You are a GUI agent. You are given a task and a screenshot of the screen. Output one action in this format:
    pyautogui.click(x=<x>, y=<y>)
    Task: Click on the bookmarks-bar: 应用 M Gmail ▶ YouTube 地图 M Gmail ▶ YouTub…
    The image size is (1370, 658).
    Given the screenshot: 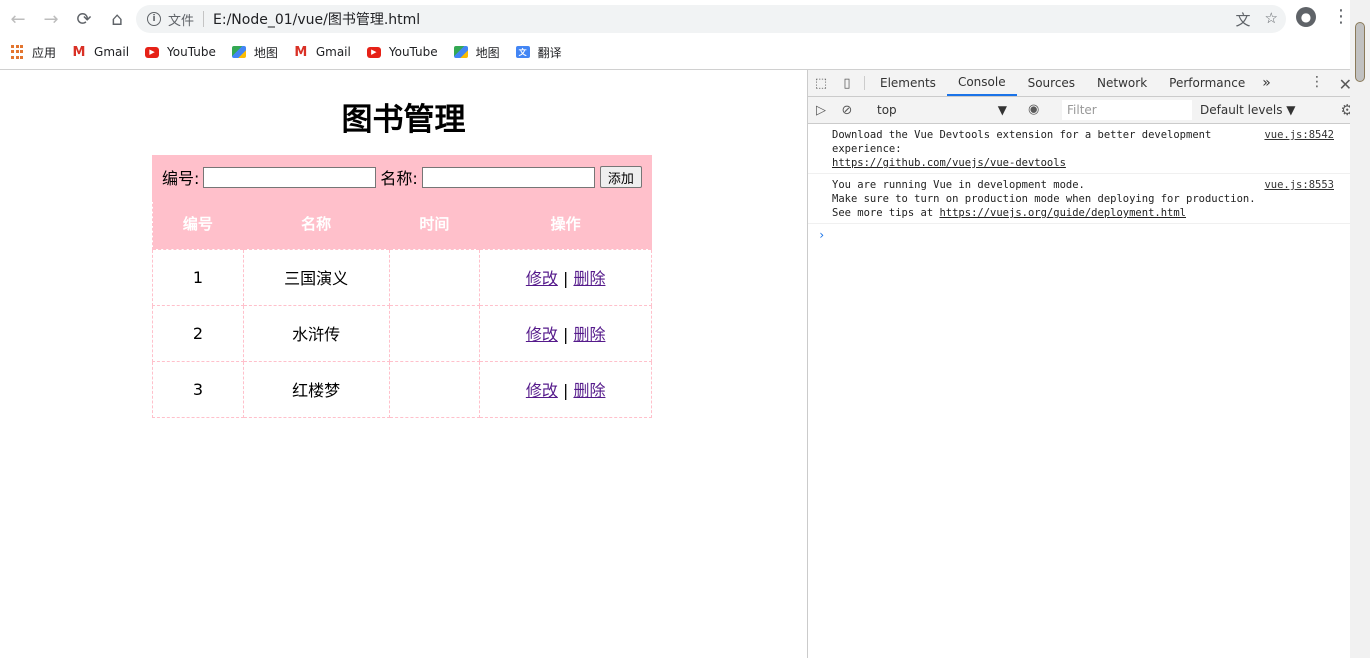 What is the action you would take?
    pyautogui.click(x=675, y=52)
    